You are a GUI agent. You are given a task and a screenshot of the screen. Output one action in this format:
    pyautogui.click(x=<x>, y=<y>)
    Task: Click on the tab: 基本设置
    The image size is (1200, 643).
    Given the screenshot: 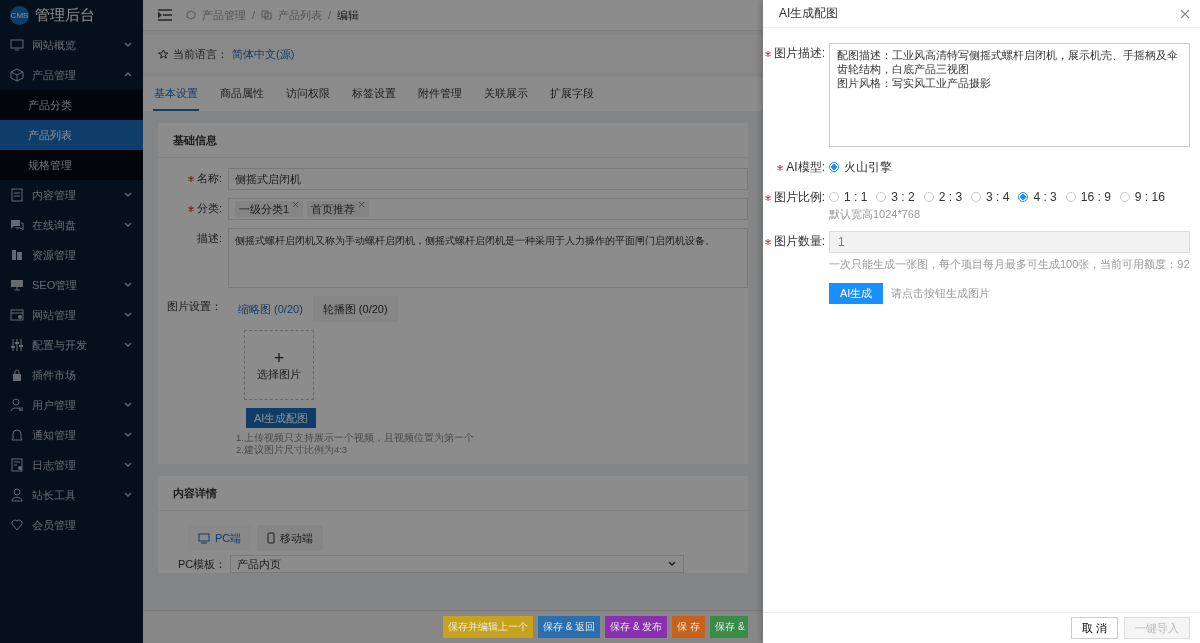 What is the action you would take?
    pyautogui.click(x=176, y=94)
    